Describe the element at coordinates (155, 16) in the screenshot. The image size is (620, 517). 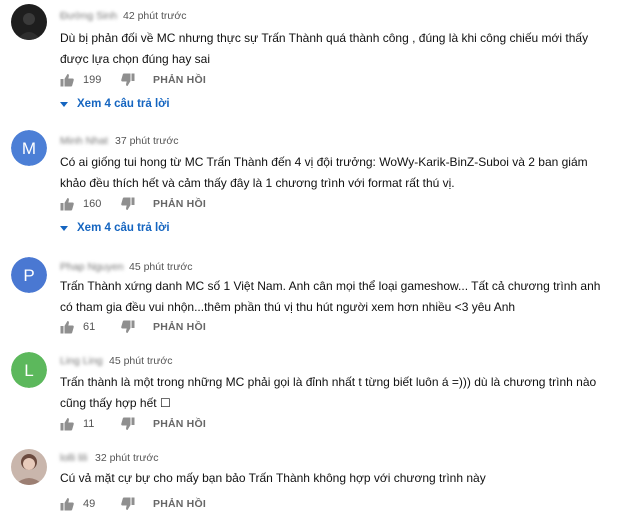
I see `comment-timestamp: 42 phút trước` at that location.